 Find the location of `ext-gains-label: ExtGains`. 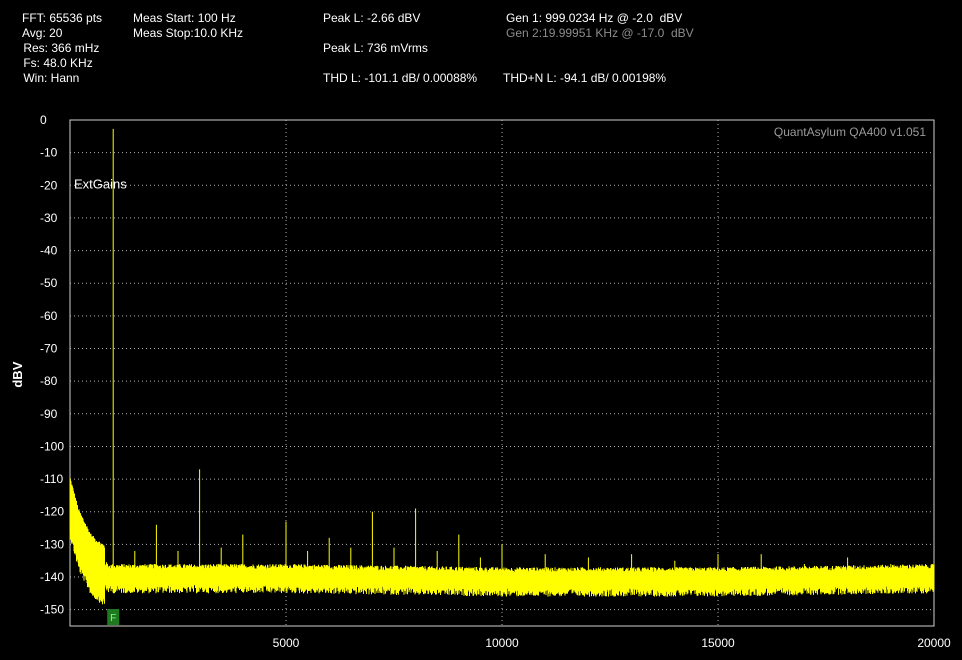

ext-gains-label: ExtGains is located at coordinates (100, 184).